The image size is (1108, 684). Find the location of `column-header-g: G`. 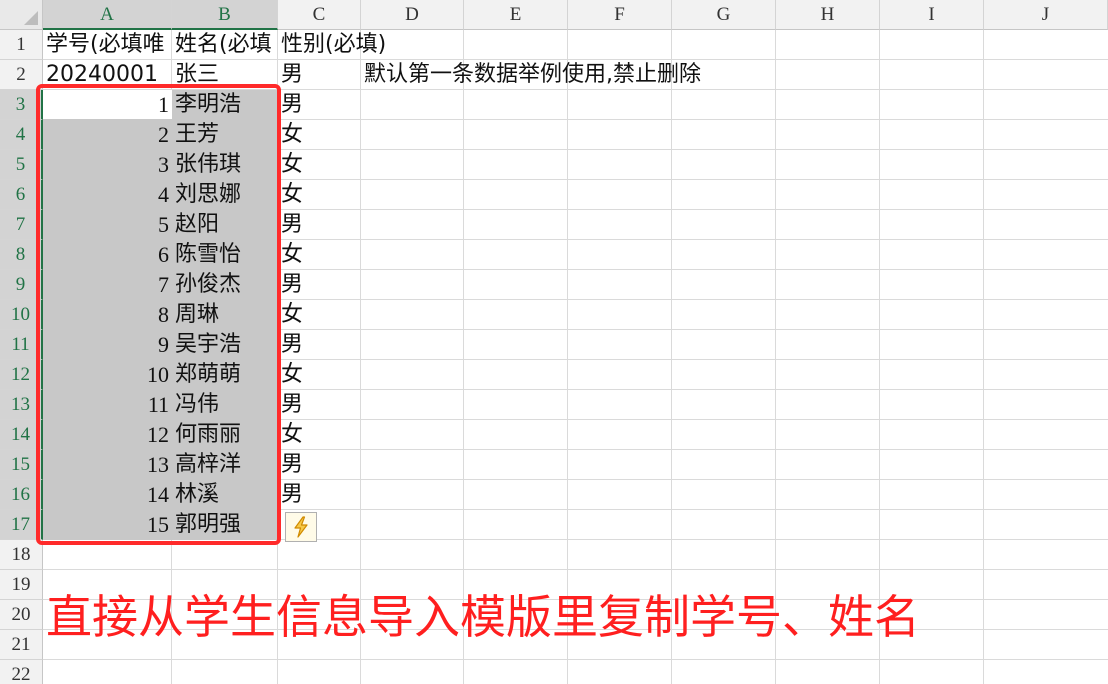

column-header-g: G is located at coordinates (724, 15).